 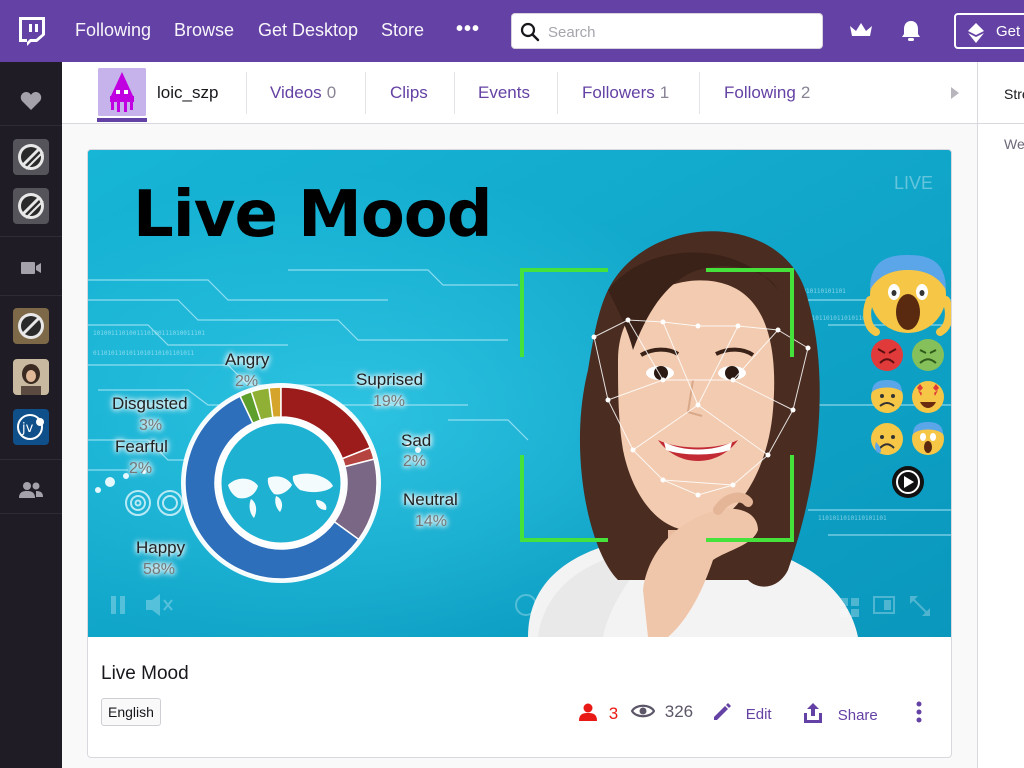 What do you see at coordinates (857, 715) in the screenshot?
I see `share-label: Share` at bounding box center [857, 715].